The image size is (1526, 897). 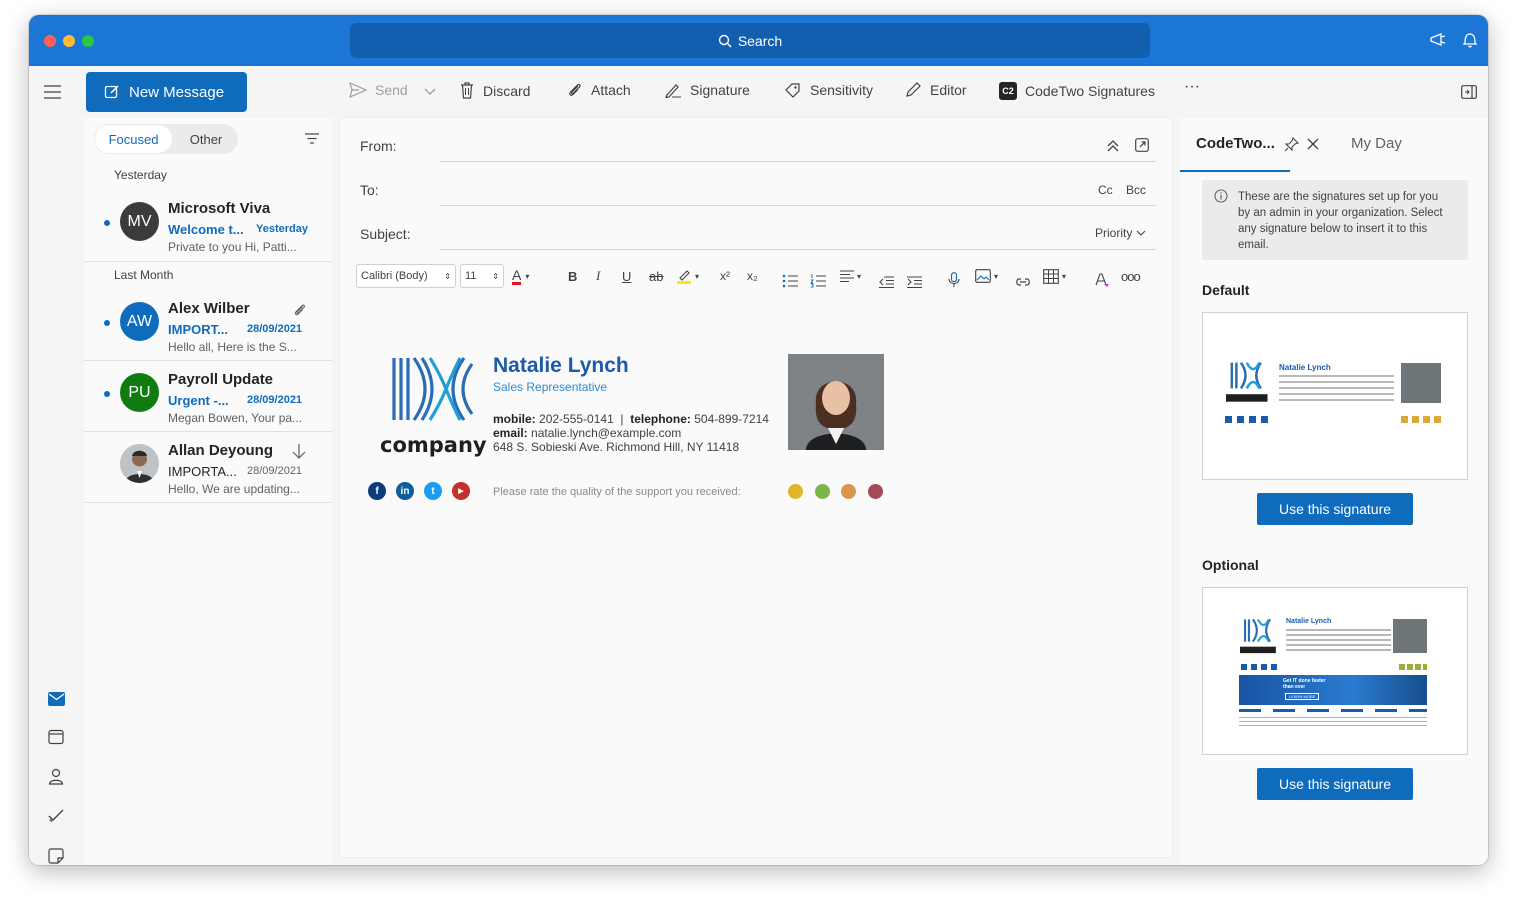 What do you see at coordinates (1469, 92) in the screenshot?
I see `expand-pane-icon` at bounding box center [1469, 92].